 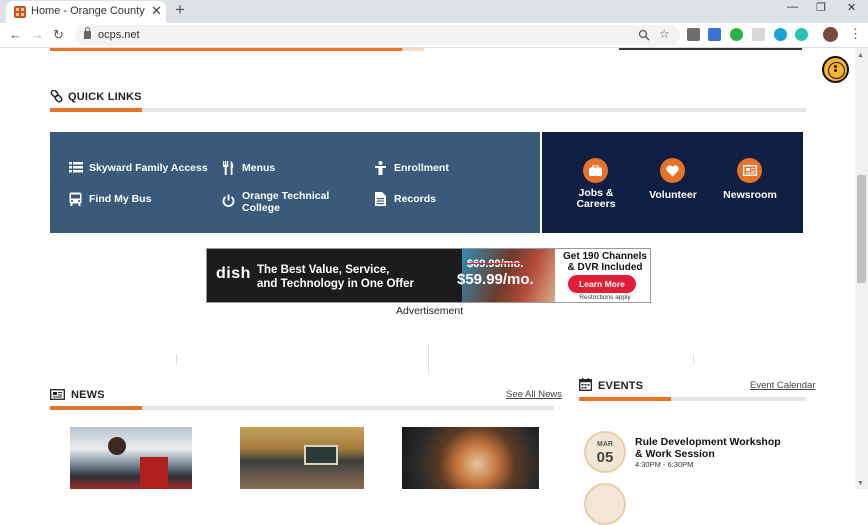 What do you see at coordinates (148, 168) in the screenshot?
I see `quick-link-skyward: Skyward Family Access` at bounding box center [148, 168].